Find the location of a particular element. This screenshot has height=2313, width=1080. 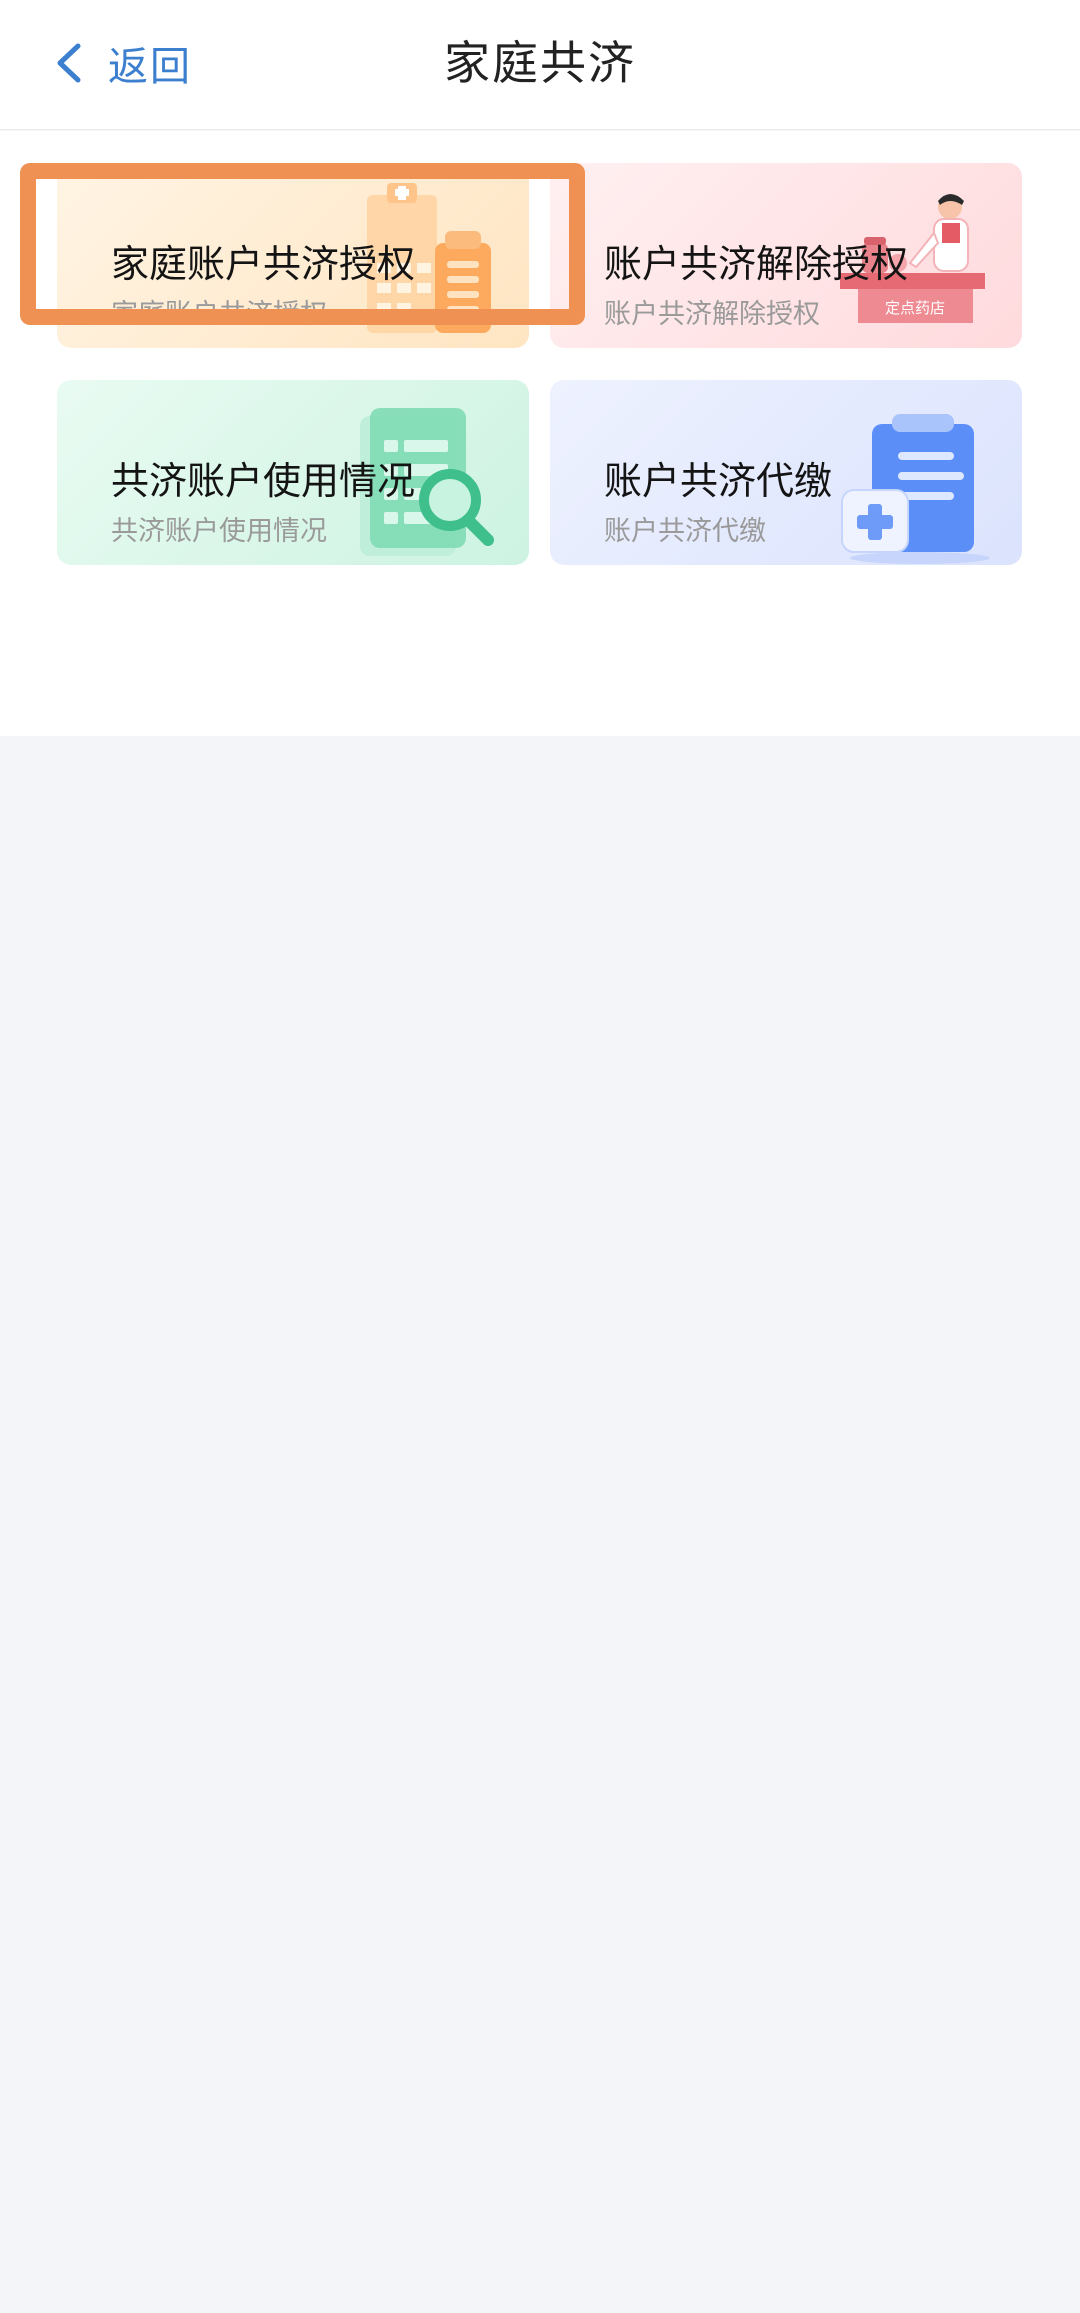

page-title: 家庭共济 is located at coordinates (540, 63).